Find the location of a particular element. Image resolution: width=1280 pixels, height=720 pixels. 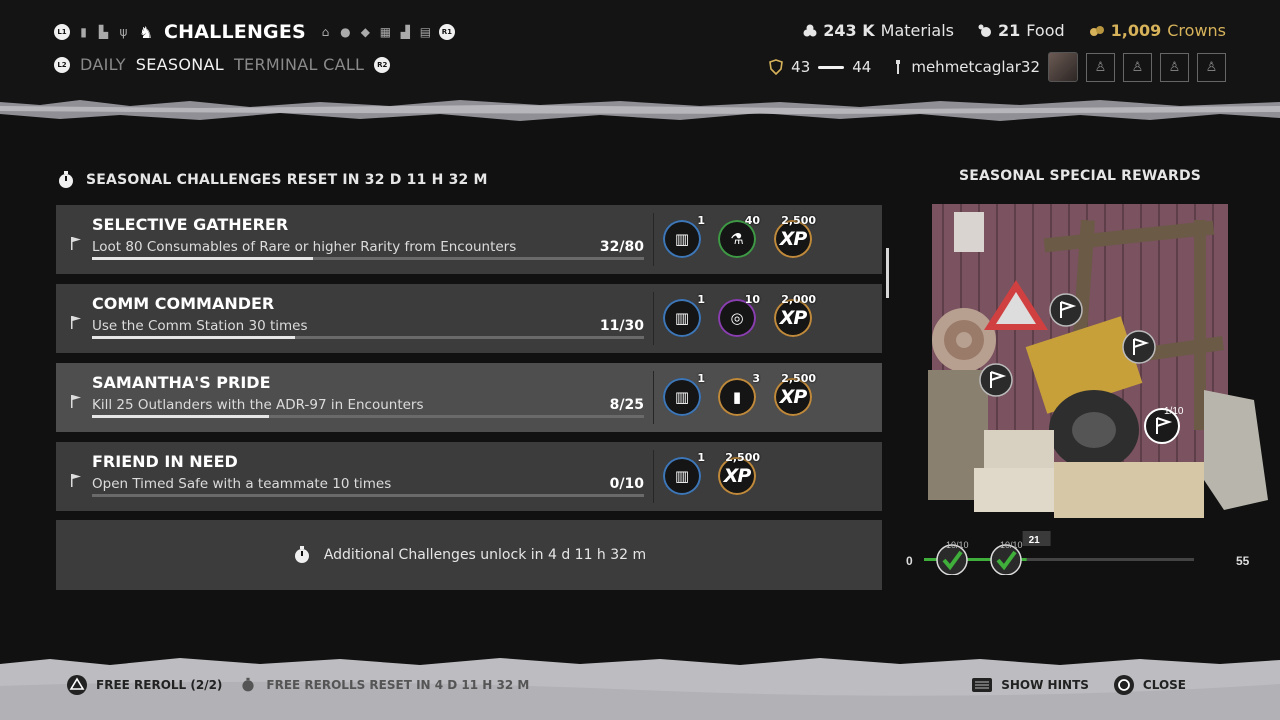

category-nav: L1 ▮ ▙ ψ ♞ CHALLENGES ⌂ ● ◆ ▦ ▟ ▤ R1 is located at coordinates (254, 32).